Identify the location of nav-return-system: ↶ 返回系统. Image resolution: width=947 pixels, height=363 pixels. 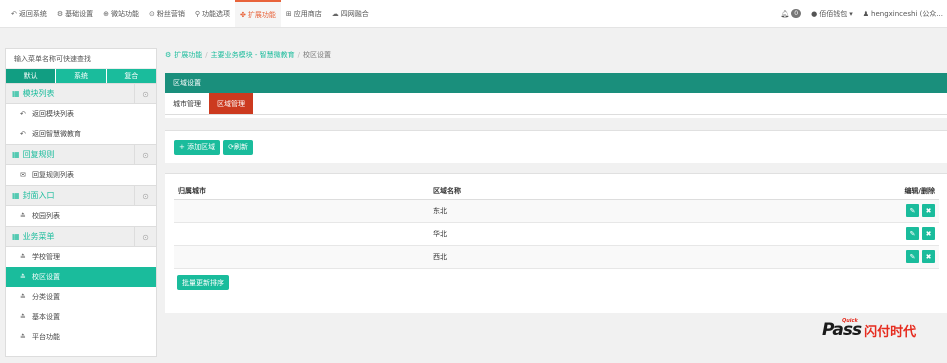
(29, 13).